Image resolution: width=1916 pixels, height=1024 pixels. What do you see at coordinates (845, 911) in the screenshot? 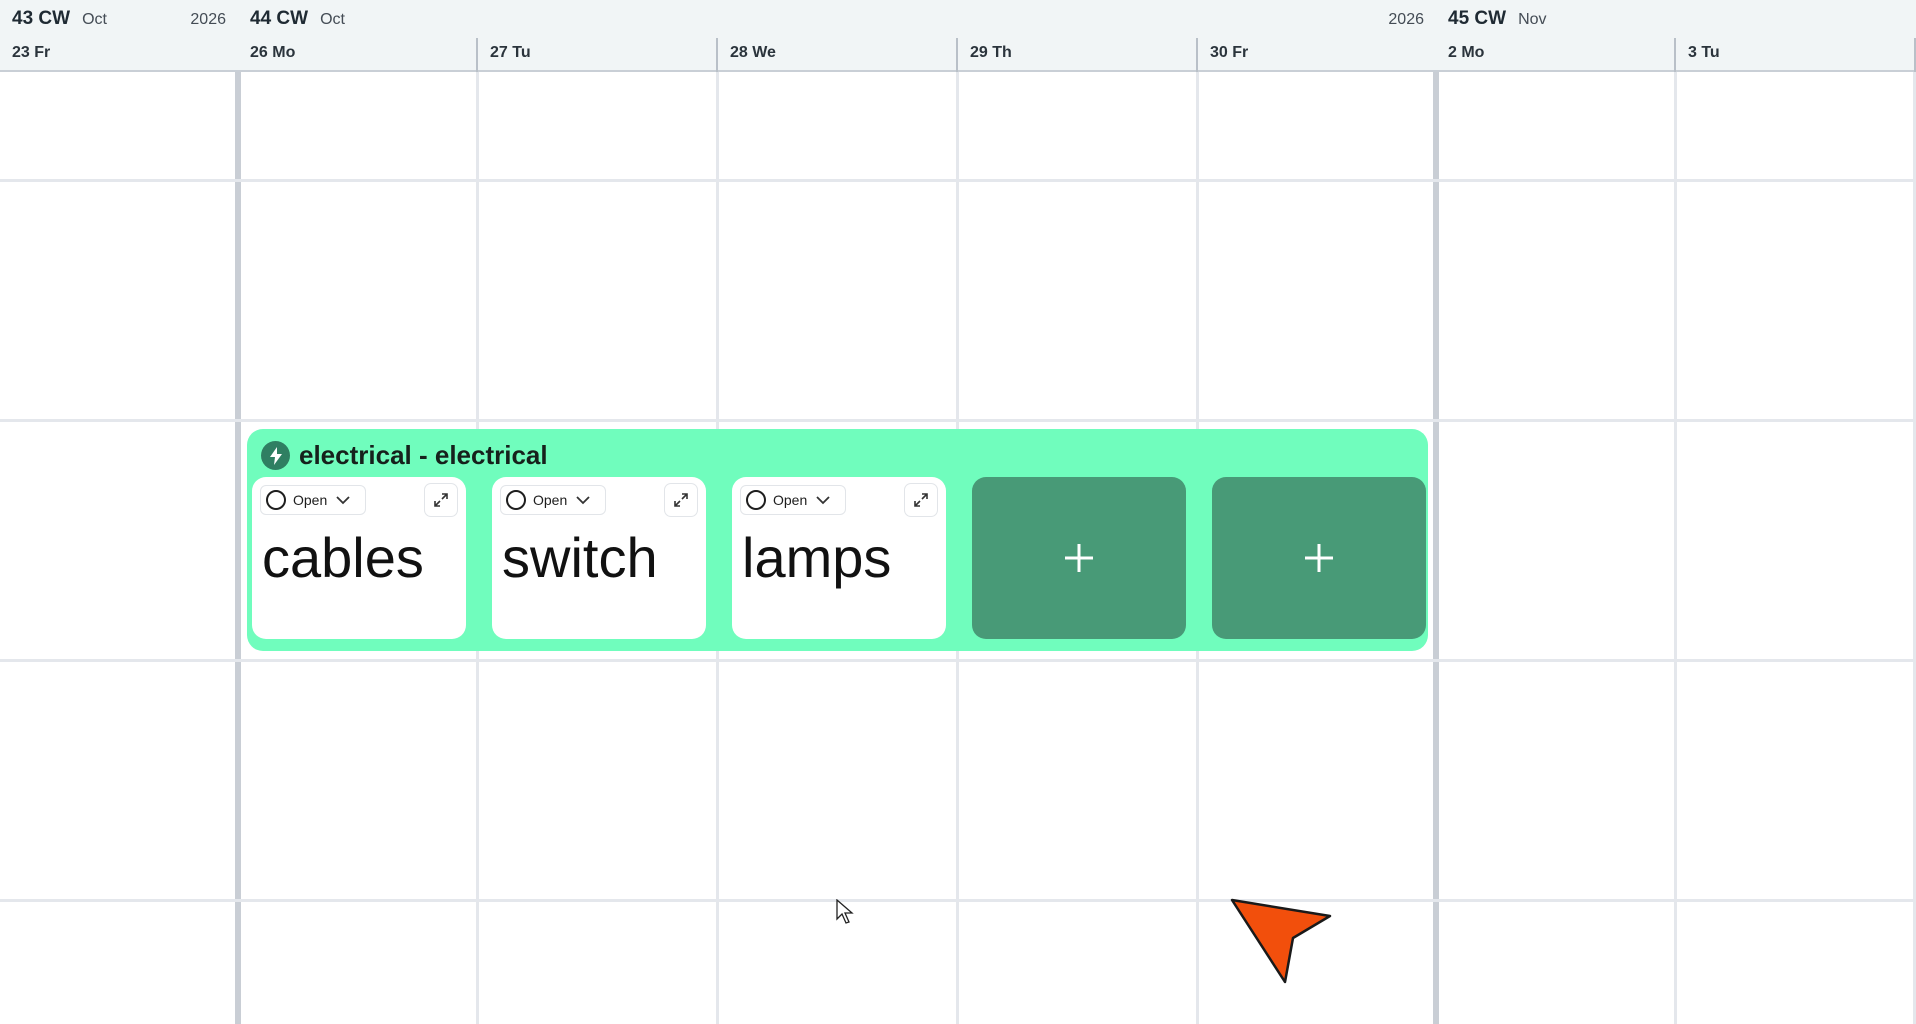
I see `mouse-pointer-icon` at bounding box center [845, 911].